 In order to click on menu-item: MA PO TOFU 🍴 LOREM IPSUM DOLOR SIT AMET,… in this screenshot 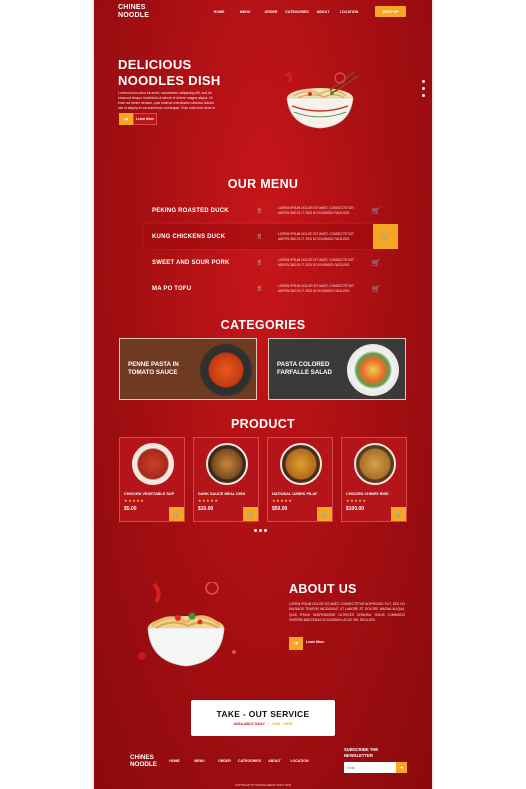, I will do `click(263, 288)`.